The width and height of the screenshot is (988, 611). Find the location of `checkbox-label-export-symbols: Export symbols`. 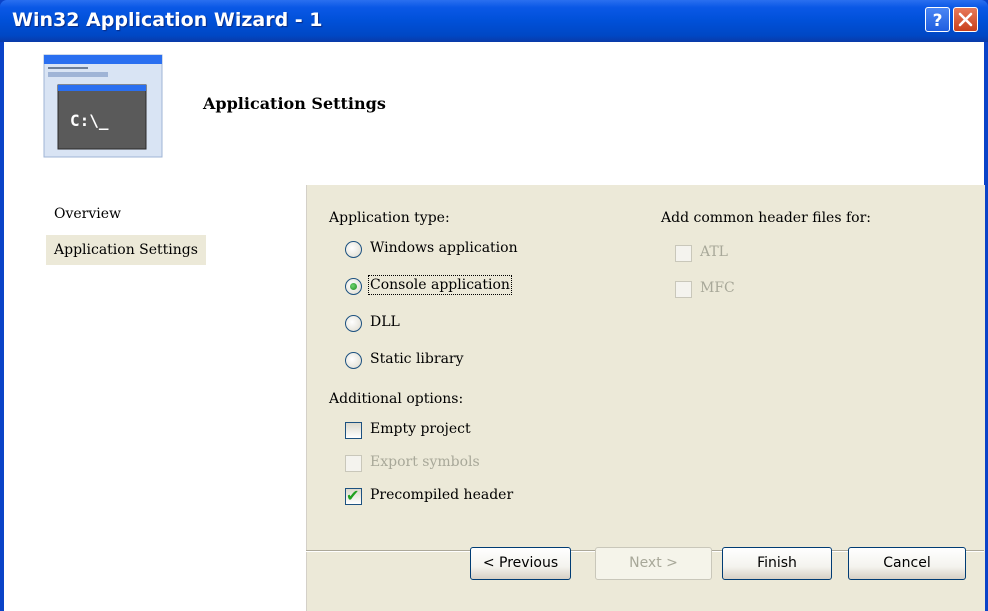

checkbox-label-export-symbols: Export symbols is located at coordinates (425, 462).